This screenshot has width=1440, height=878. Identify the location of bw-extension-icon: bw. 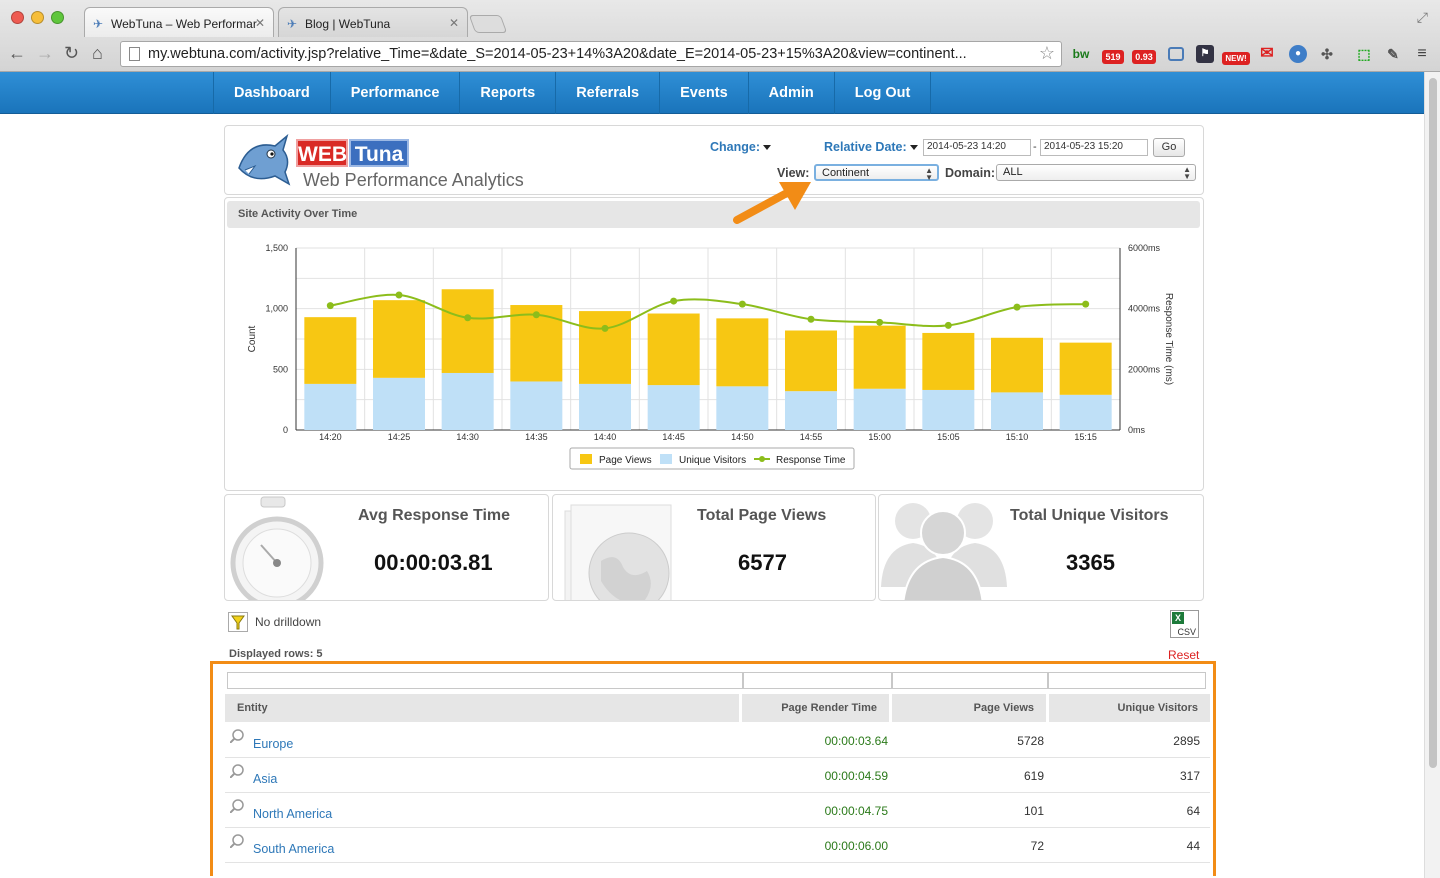
(1081, 54).